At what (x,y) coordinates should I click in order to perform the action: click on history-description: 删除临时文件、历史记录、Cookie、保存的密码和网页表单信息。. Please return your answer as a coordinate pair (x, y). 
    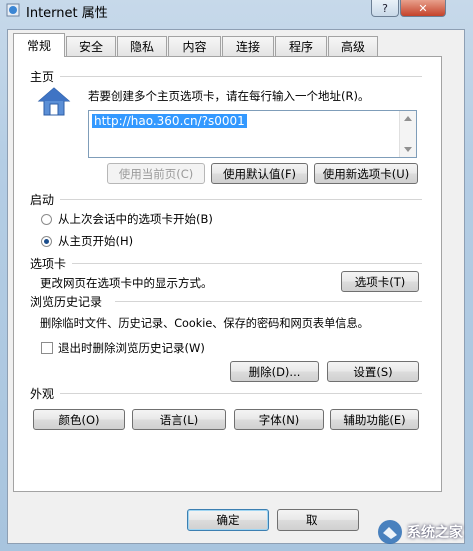
    Looking at the image, I should click on (204, 323).